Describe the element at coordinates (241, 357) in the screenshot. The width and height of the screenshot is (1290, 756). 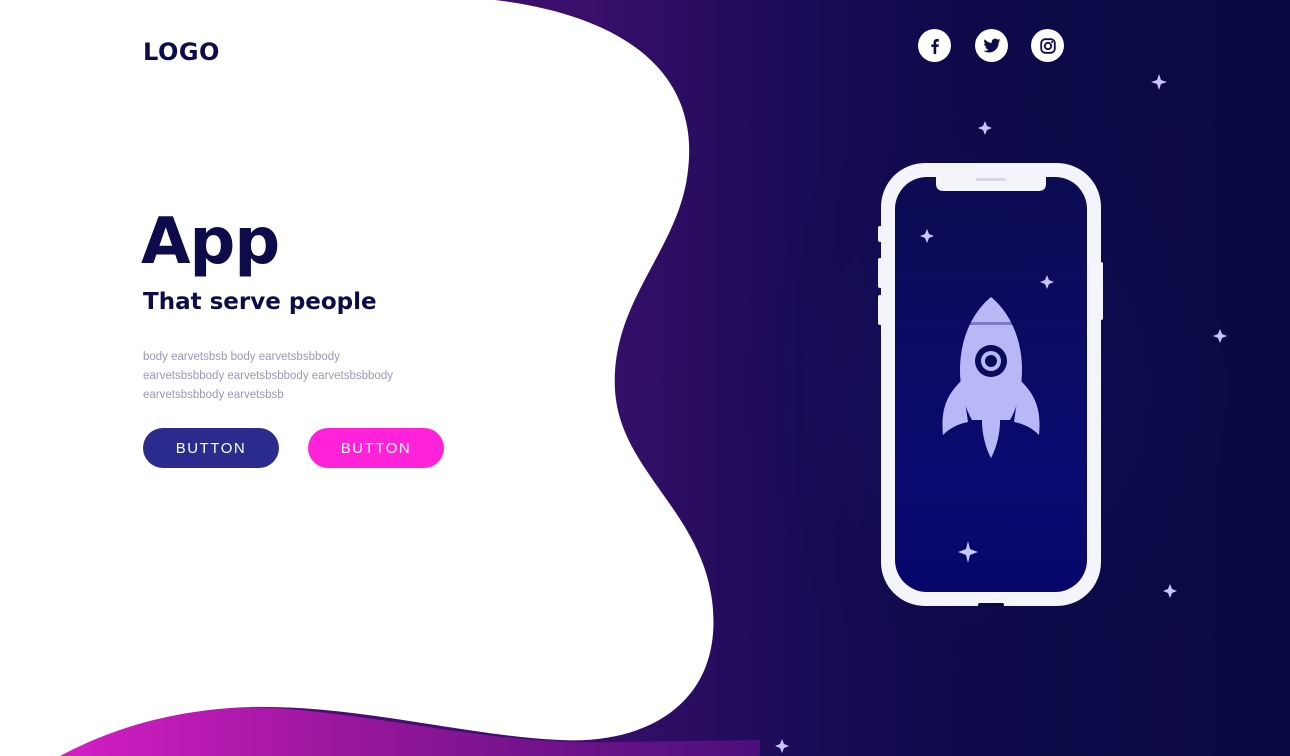
I see `body-line: body earvetsbsb body earvetsbsbbody` at that location.